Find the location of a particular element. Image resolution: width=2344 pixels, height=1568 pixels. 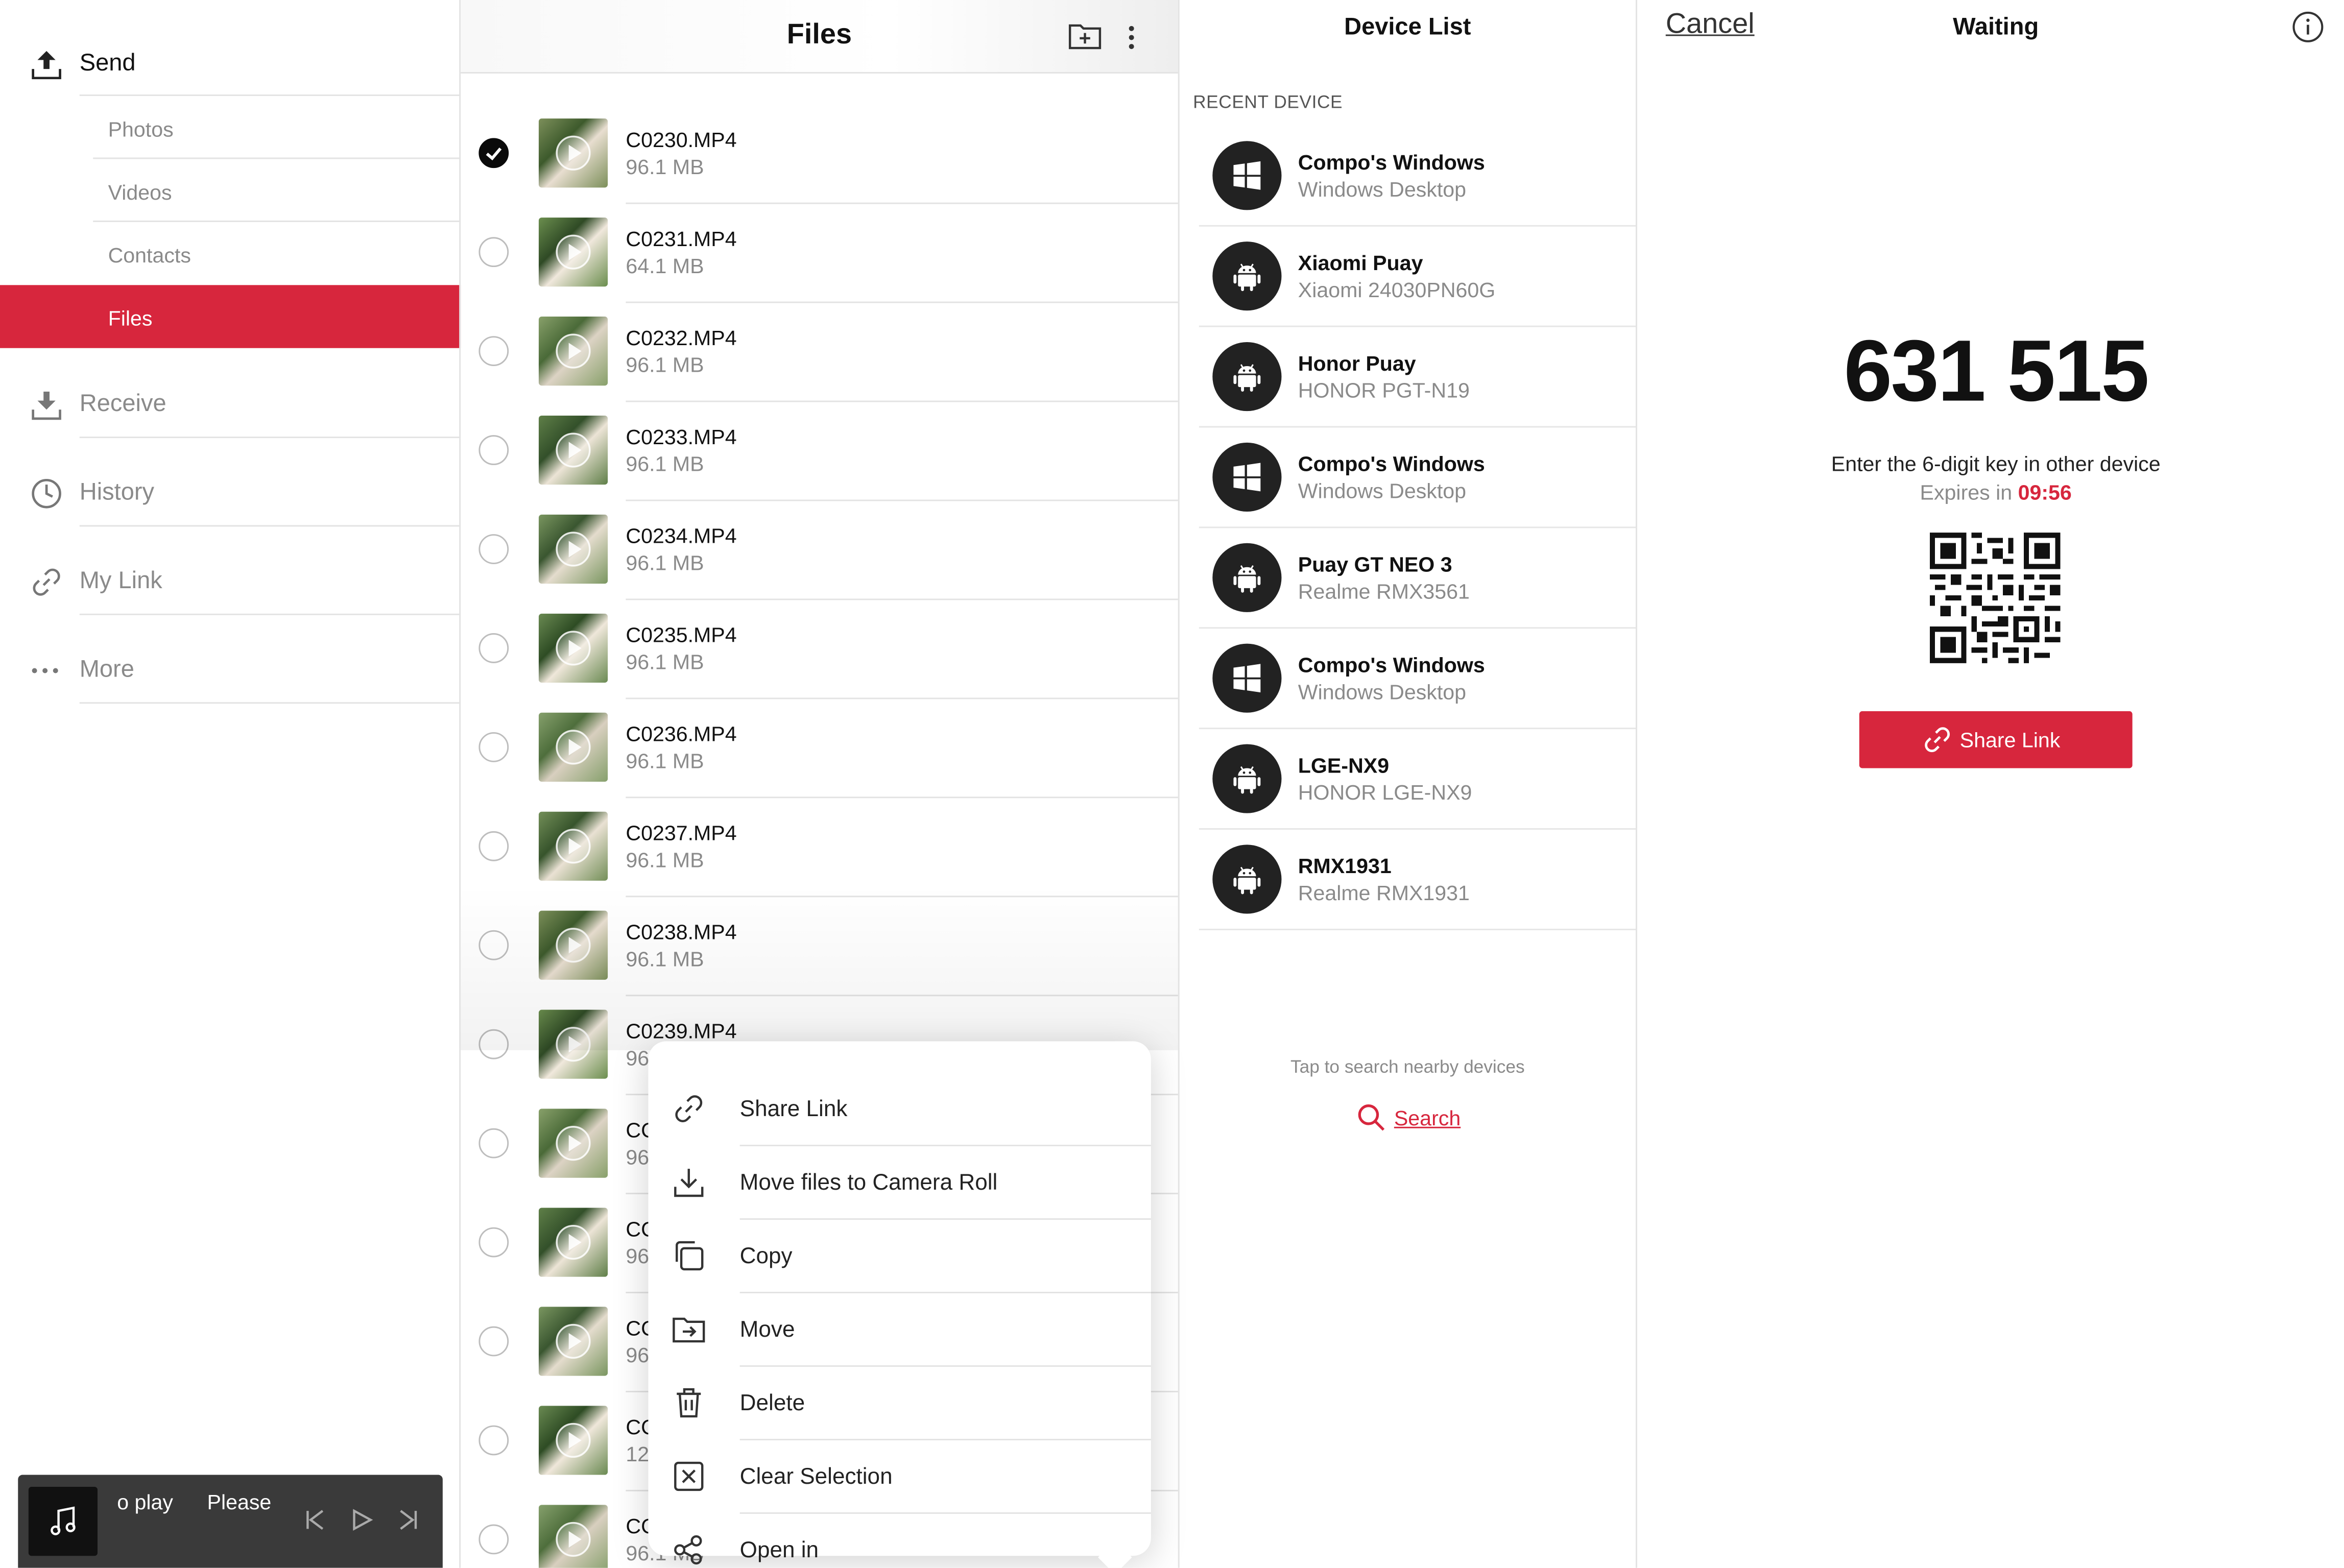

device-model: Realme RMX1931 is located at coordinates (1384, 893).